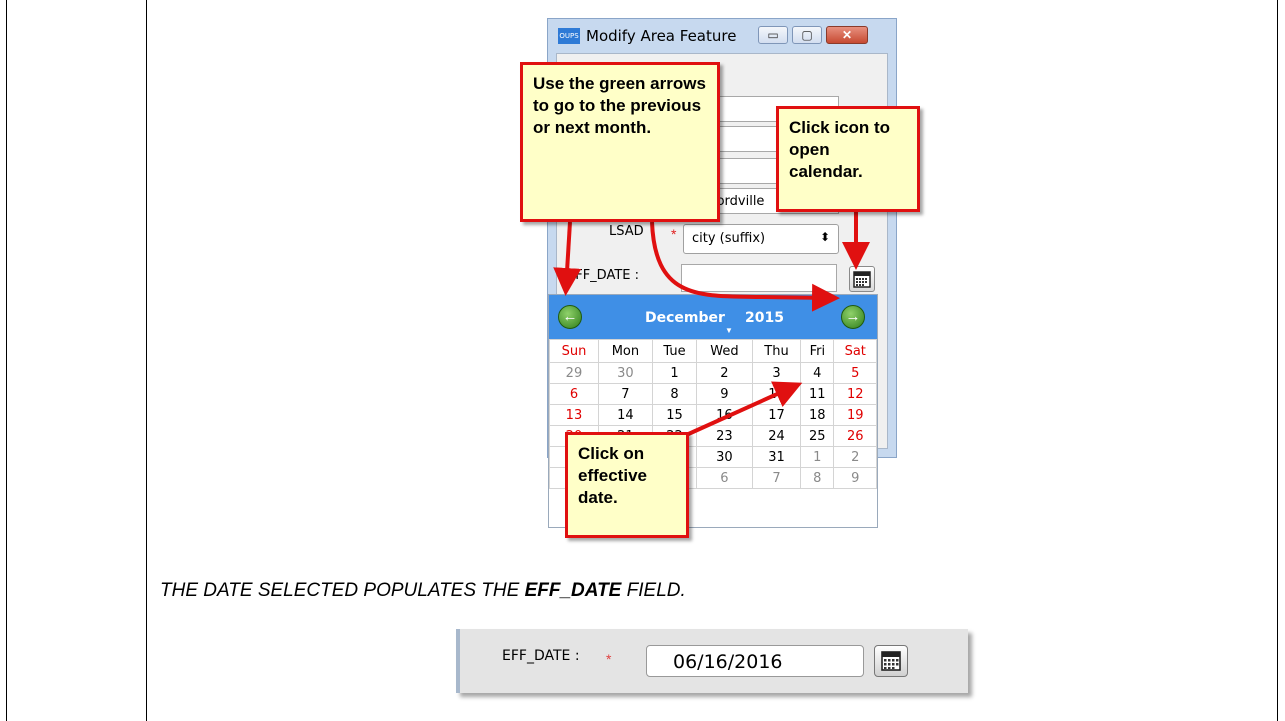 Image resolution: width=1285 pixels, height=721 pixels. What do you see at coordinates (653, 590) in the screenshot?
I see `caption-part2: FIELD.` at bounding box center [653, 590].